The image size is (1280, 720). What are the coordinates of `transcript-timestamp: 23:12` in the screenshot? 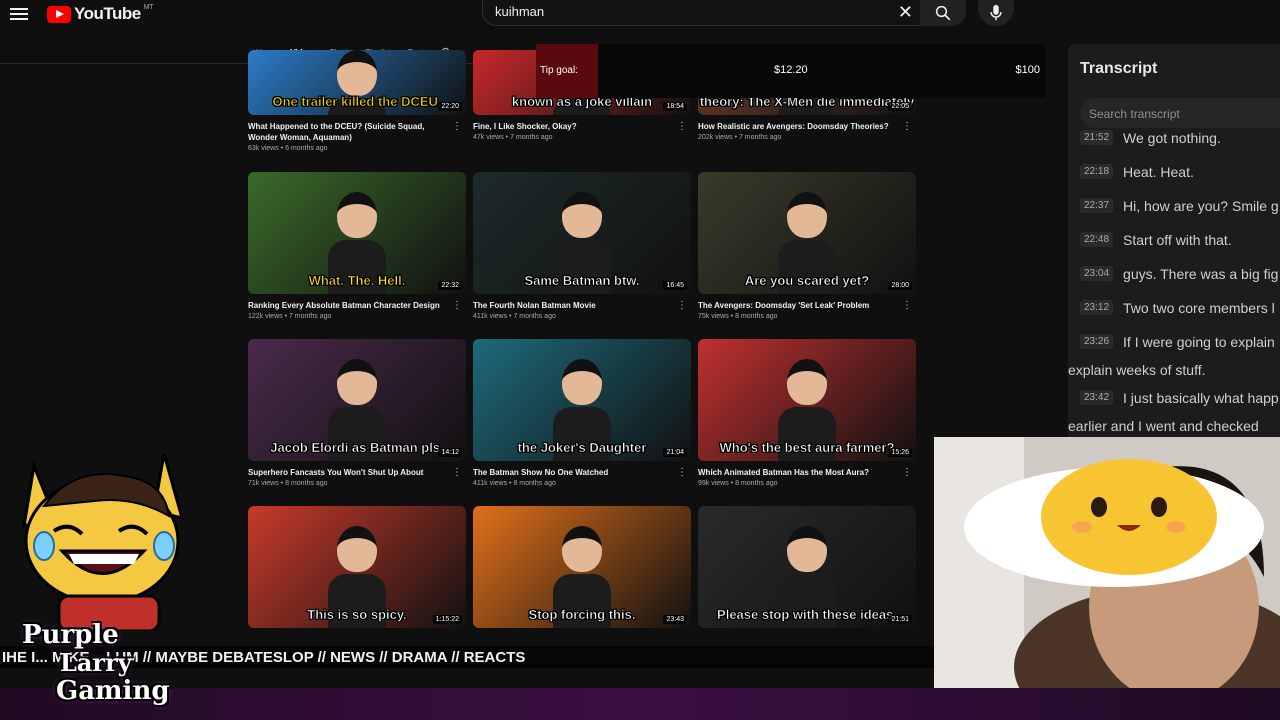 It's located at (1097, 307).